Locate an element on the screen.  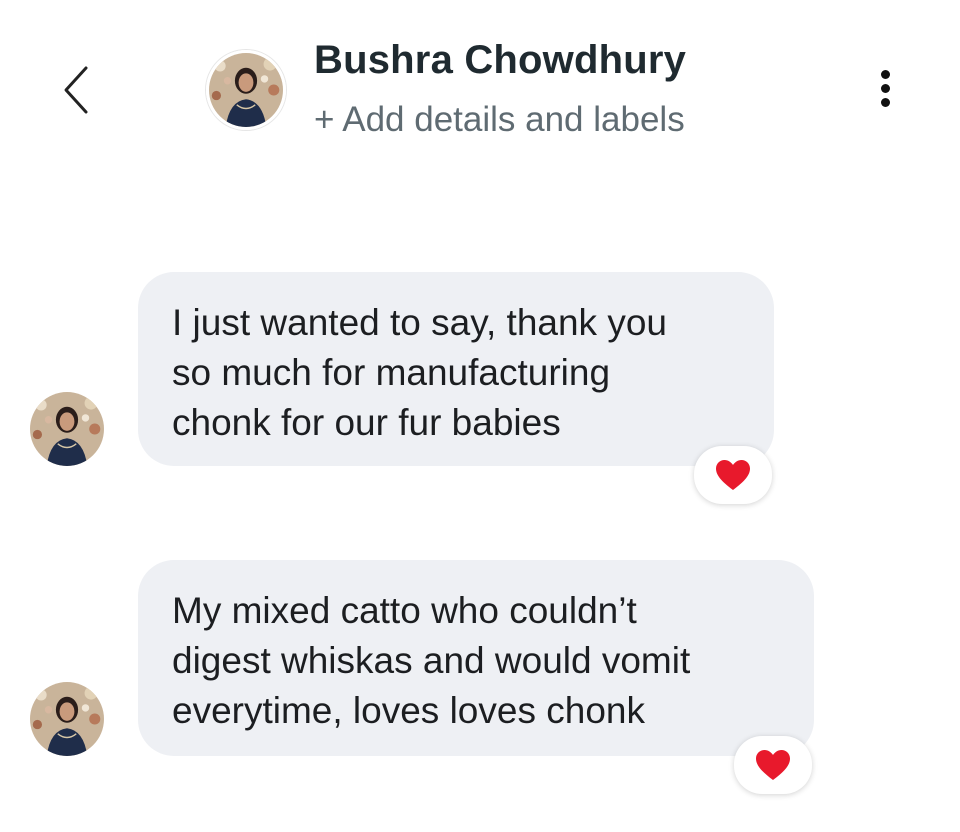
contact-name: Bushra Chowdhury is located at coordinates (500, 60).